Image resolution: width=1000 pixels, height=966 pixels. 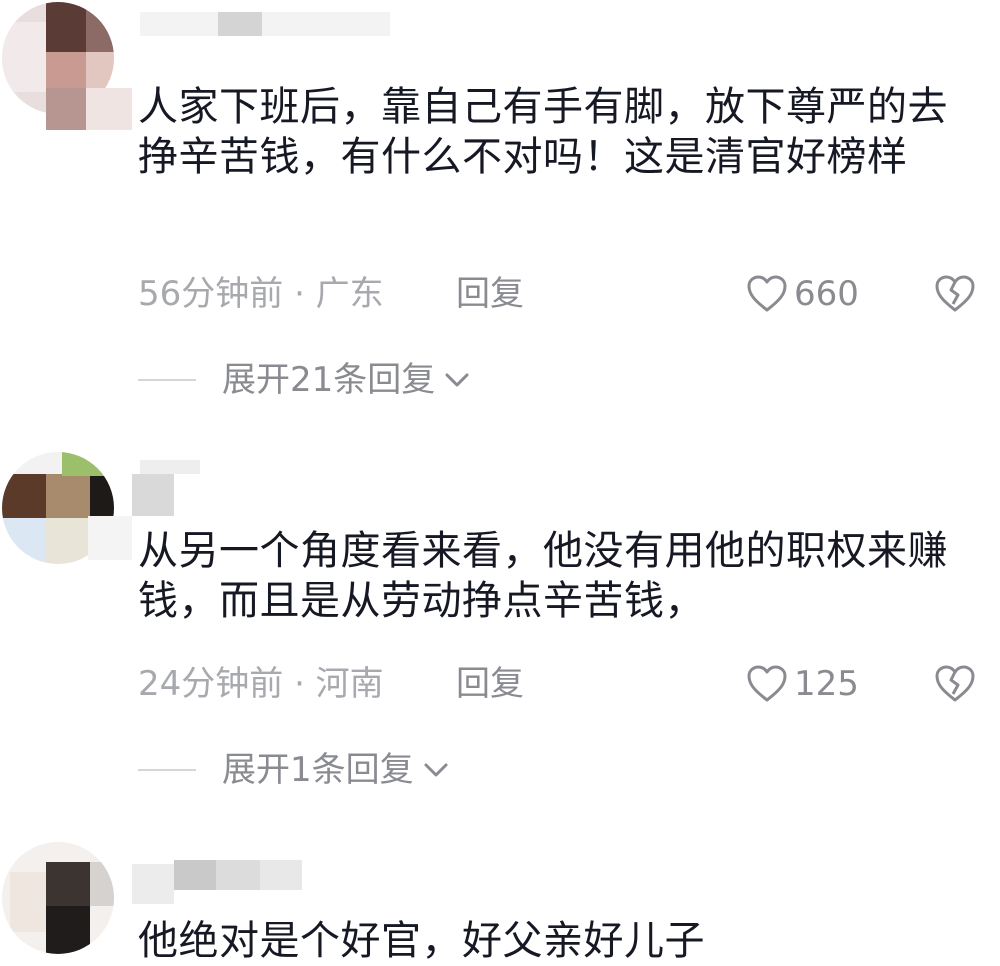 I want to click on like-count: 125, so click(x=826, y=684).